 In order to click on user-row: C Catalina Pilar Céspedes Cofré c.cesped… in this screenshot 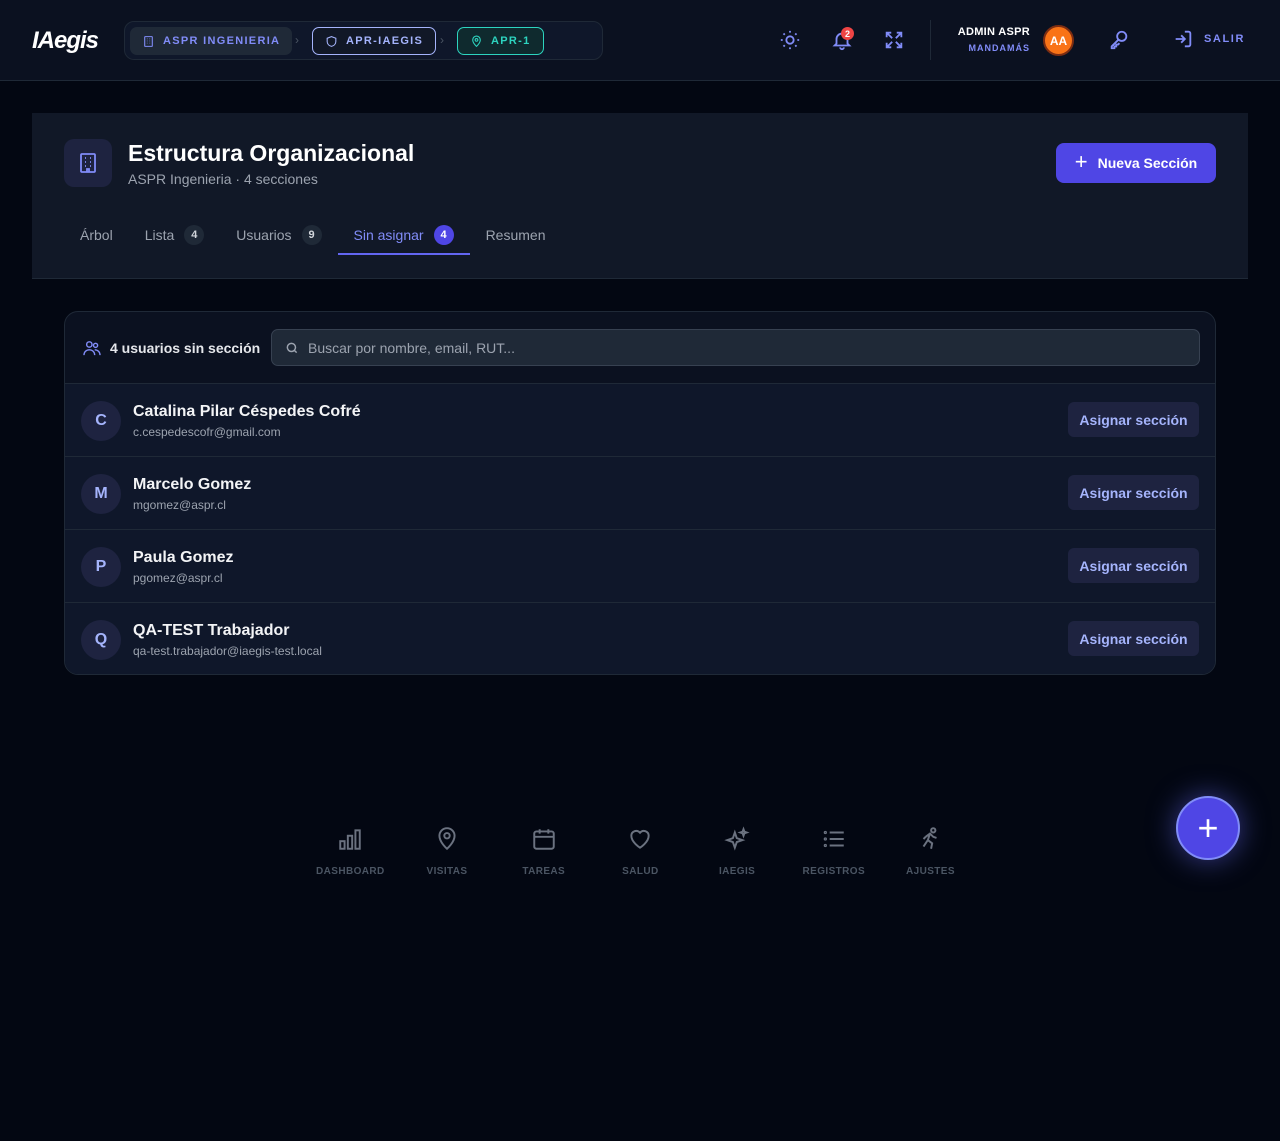, I will do `click(640, 420)`.